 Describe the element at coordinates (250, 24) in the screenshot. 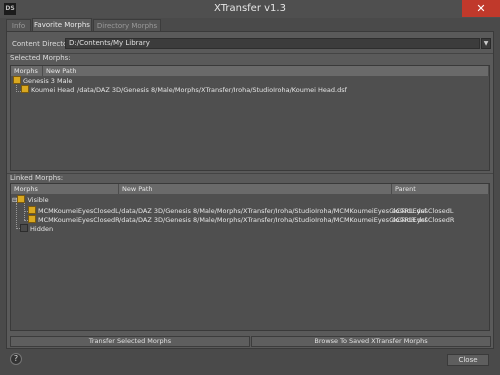

I see `tab-bar: Info Favorite Morphs Directory Morphs` at that location.